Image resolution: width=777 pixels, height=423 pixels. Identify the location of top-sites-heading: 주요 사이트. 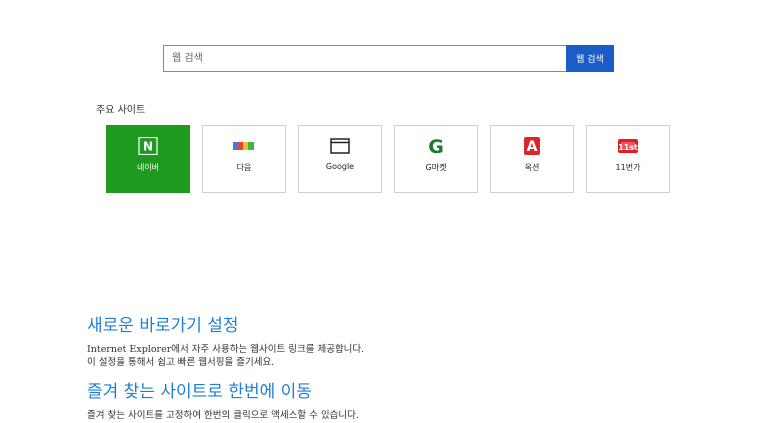
(121, 110).